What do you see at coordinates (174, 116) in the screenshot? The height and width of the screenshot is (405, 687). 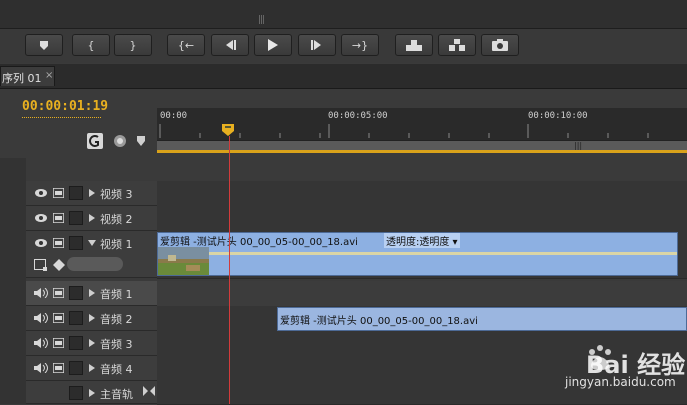 I see `ruler-tick-label: 00:00` at bounding box center [174, 116].